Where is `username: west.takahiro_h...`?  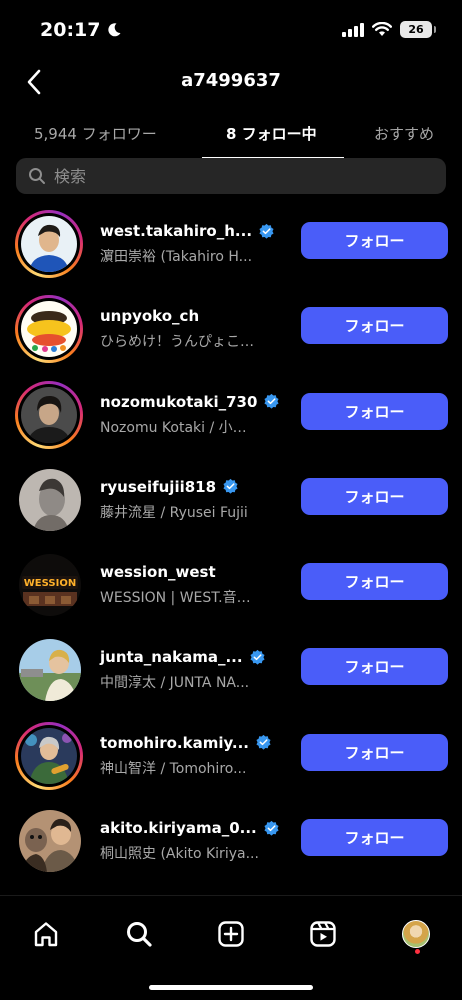
username: west.takahiro_h... is located at coordinates (176, 231).